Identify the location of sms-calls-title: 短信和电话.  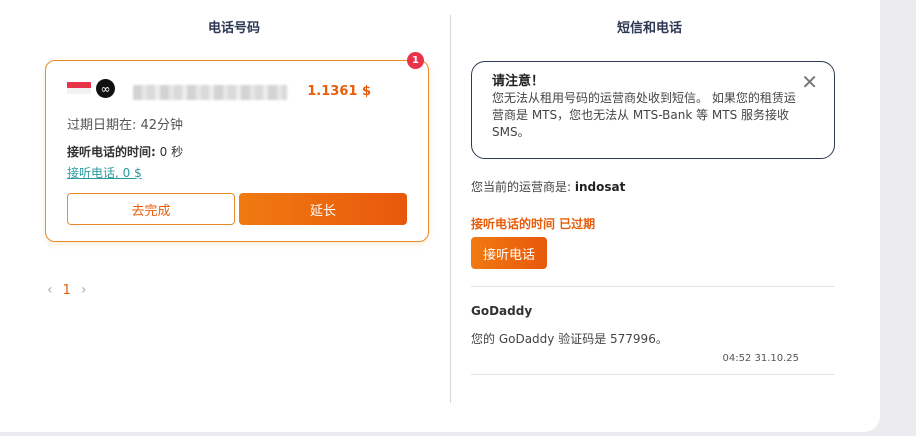
(650, 28).